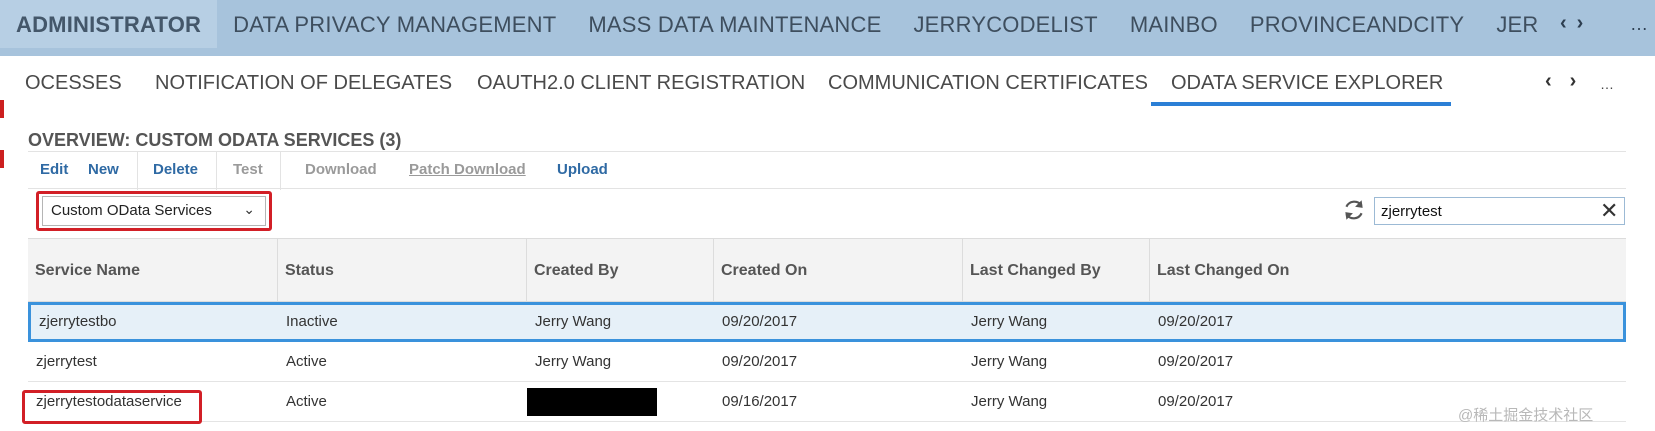 This screenshot has height=431, width=1655. What do you see at coordinates (1388, 271) in the screenshot?
I see `column-header-last-changed-on: Last Changed On` at bounding box center [1388, 271].